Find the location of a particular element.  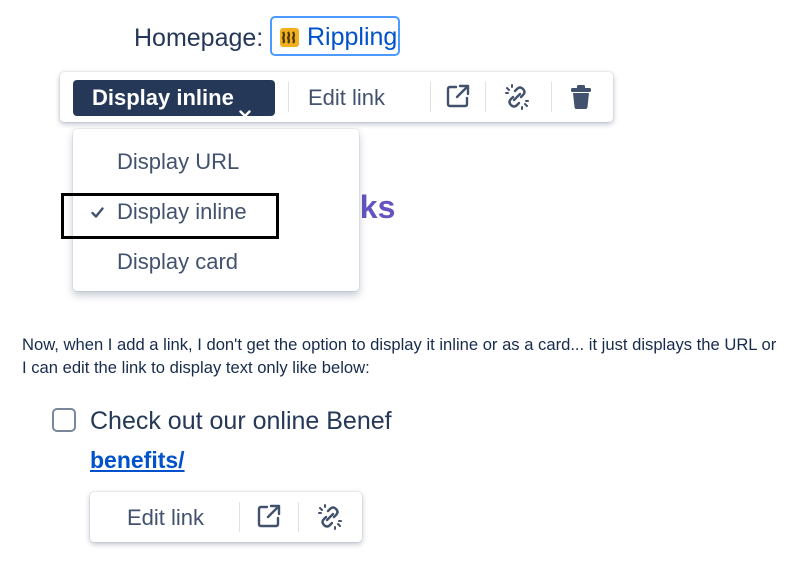

menu-item-display-url: Display URL is located at coordinates (216, 162).